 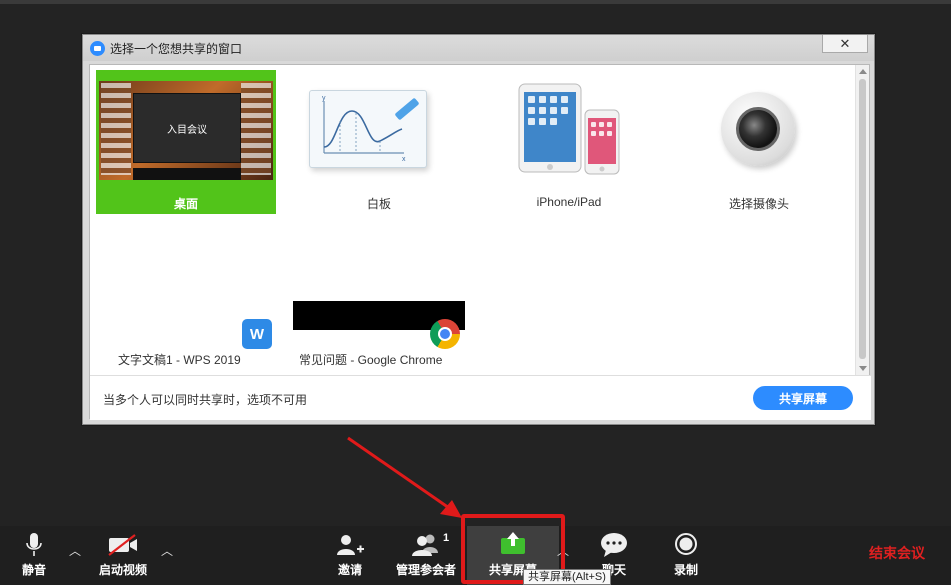 What do you see at coordinates (446, 538) in the screenshot?
I see `participants-count: 1` at bounding box center [446, 538].